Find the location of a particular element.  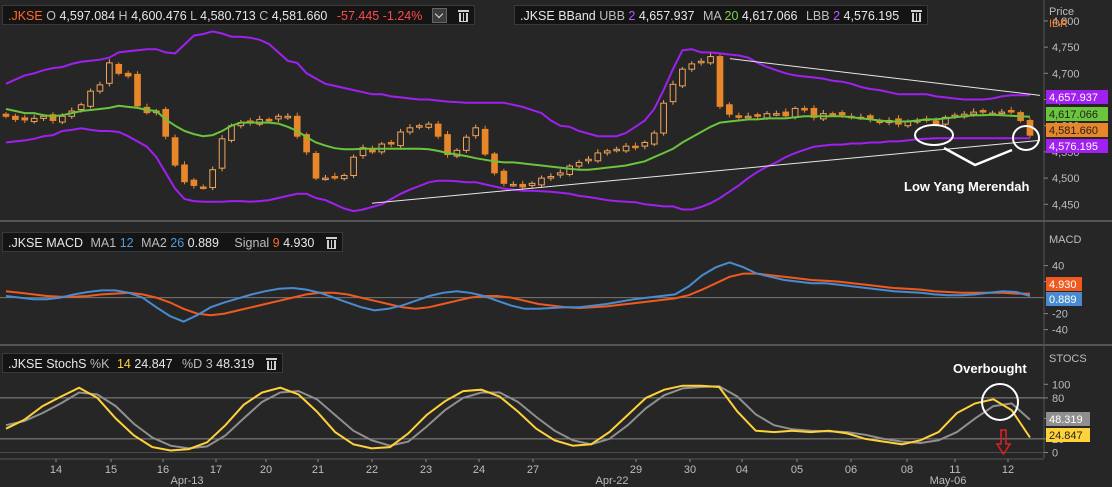

x-tick-label: 08 is located at coordinates (907, 470).